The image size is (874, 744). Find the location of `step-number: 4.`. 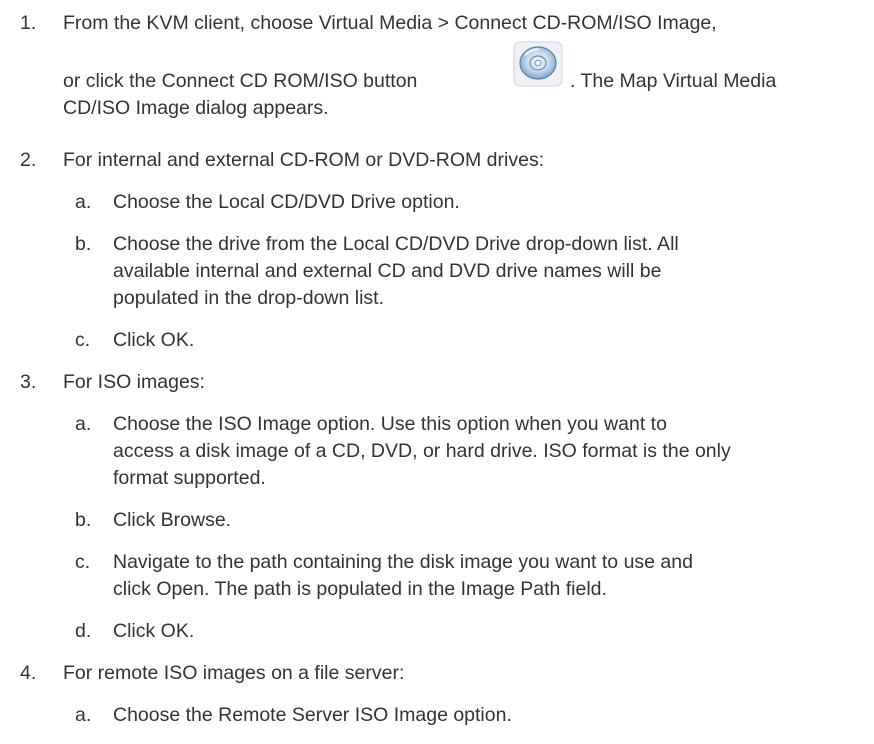

step-number: 4. is located at coordinates (28, 673).